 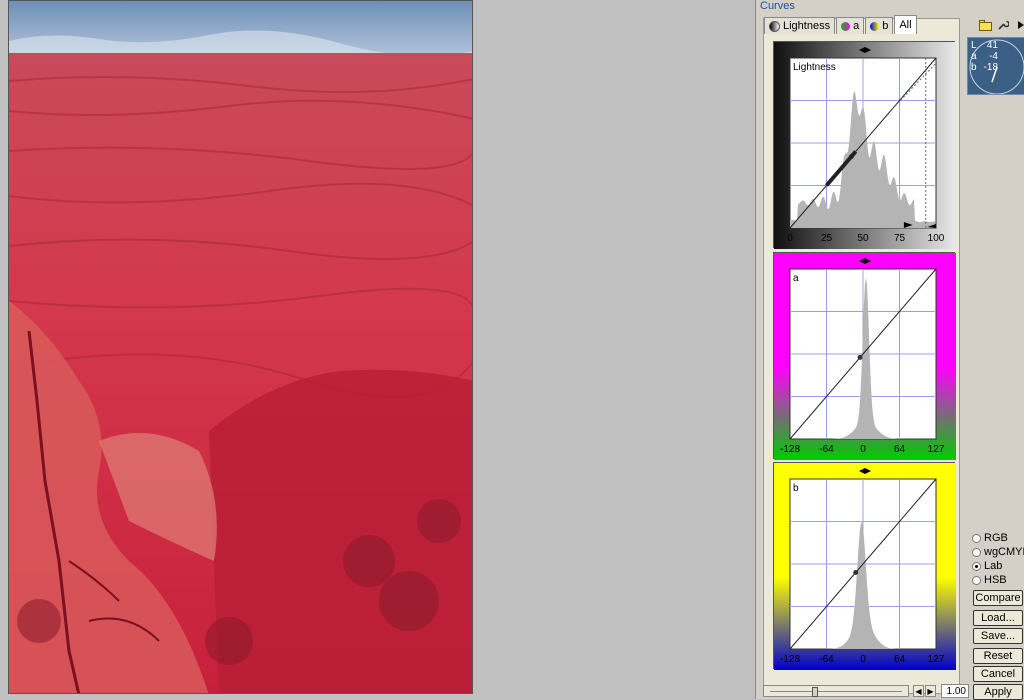 What do you see at coordinates (993, 566) in the screenshot?
I see `radio-label: Lab` at bounding box center [993, 566].